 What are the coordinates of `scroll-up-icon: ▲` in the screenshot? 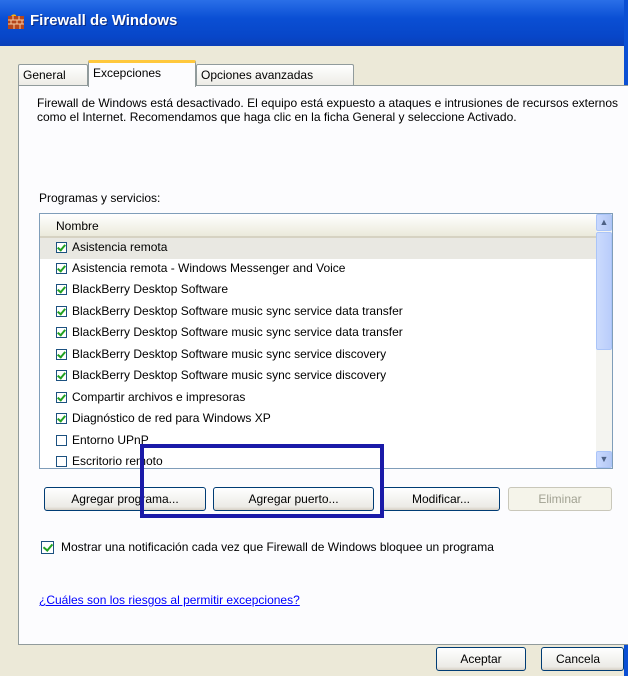 It's located at (604, 222).